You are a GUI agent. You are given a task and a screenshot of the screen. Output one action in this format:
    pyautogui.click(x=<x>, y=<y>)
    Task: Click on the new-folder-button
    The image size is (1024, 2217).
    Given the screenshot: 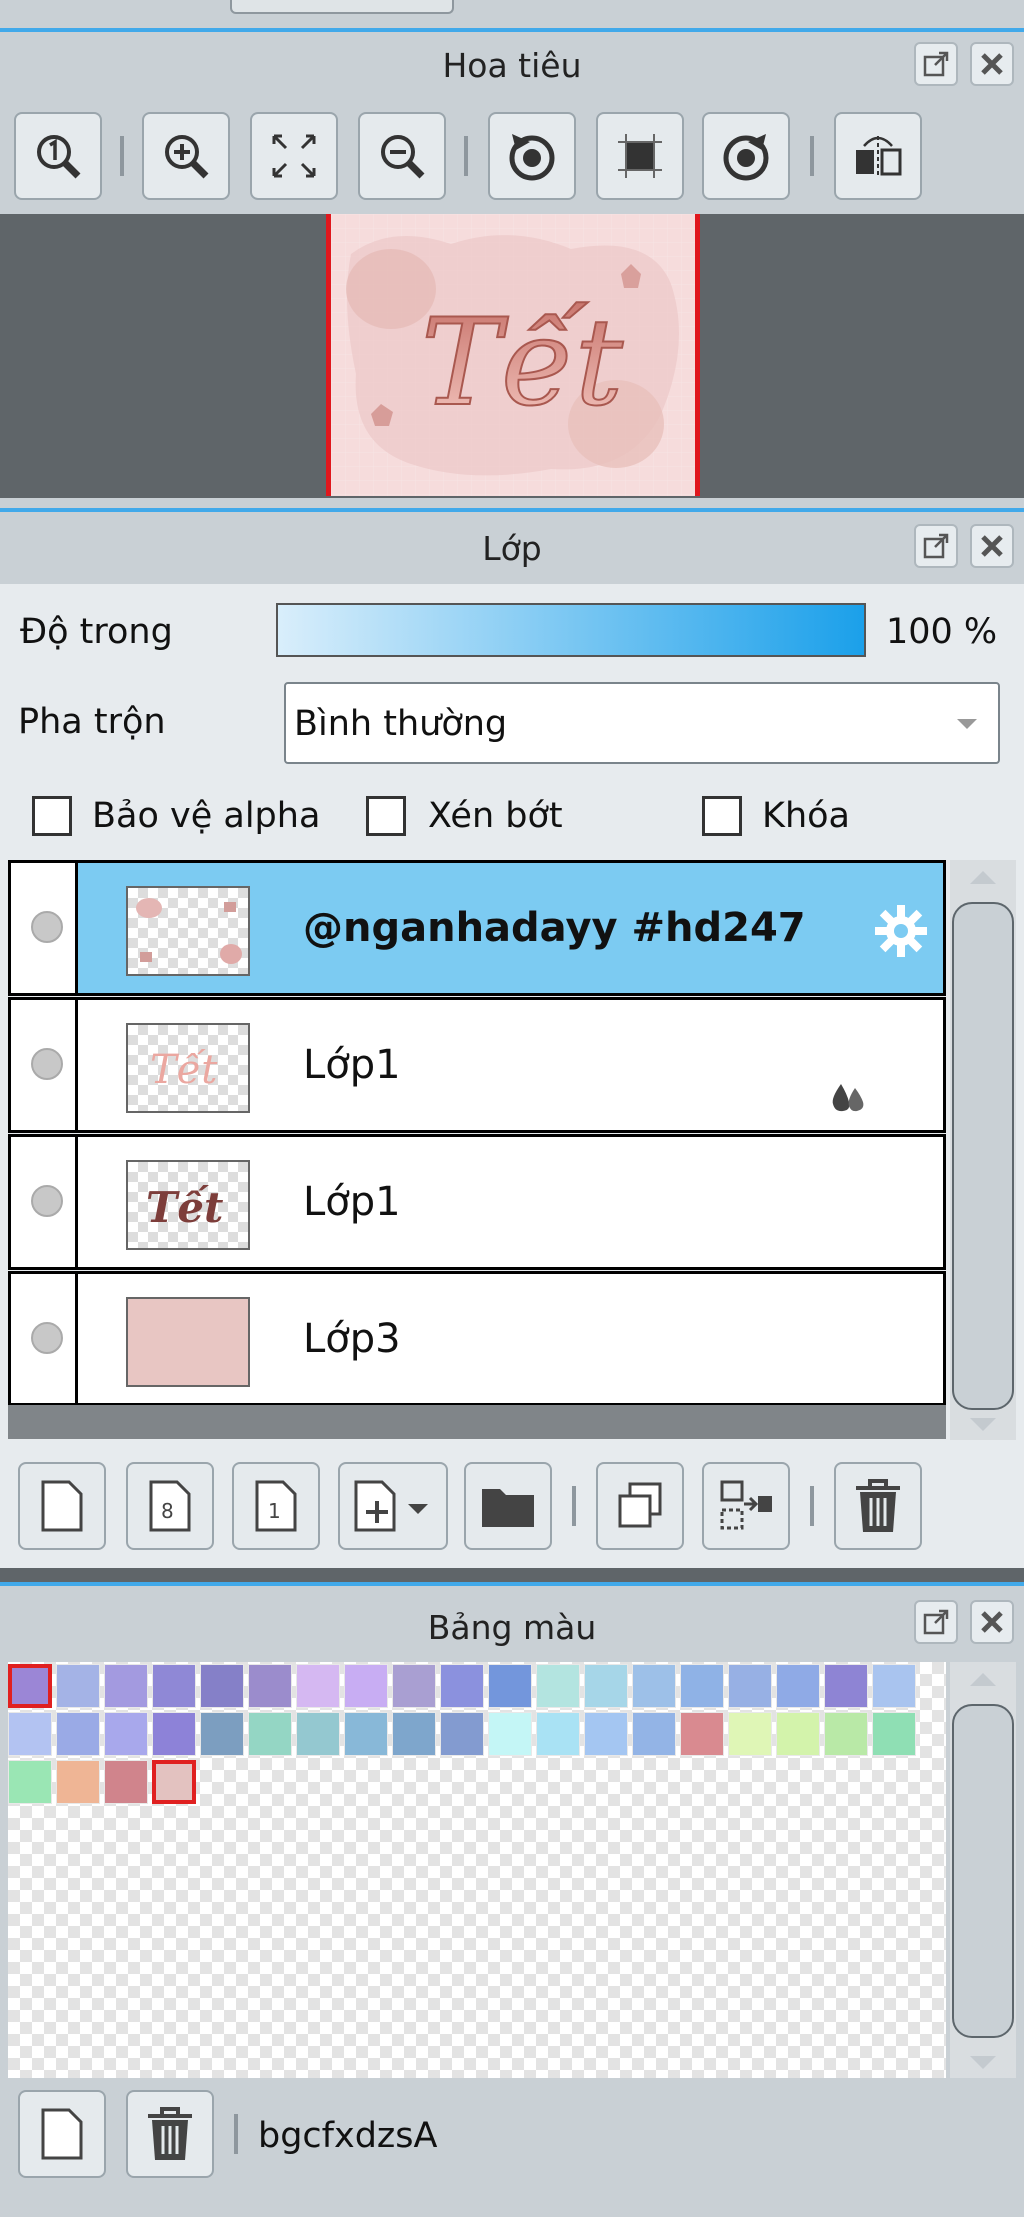 What is the action you would take?
    pyautogui.click(x=508, y=1506)
    